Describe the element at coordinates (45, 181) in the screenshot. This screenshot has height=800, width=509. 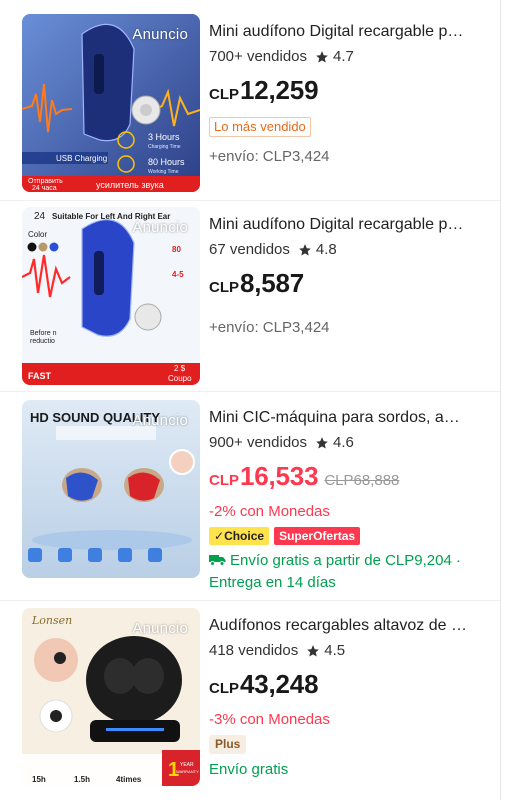
I see `svg-text: Отправить` at that location.